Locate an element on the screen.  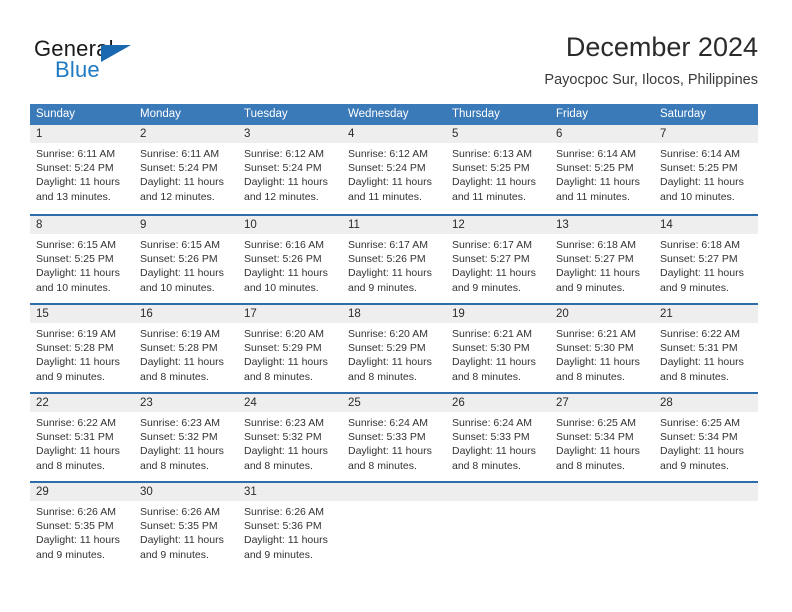
day-detail-line: Sunset: 5:33 PM is located at coordinates (491, 437).